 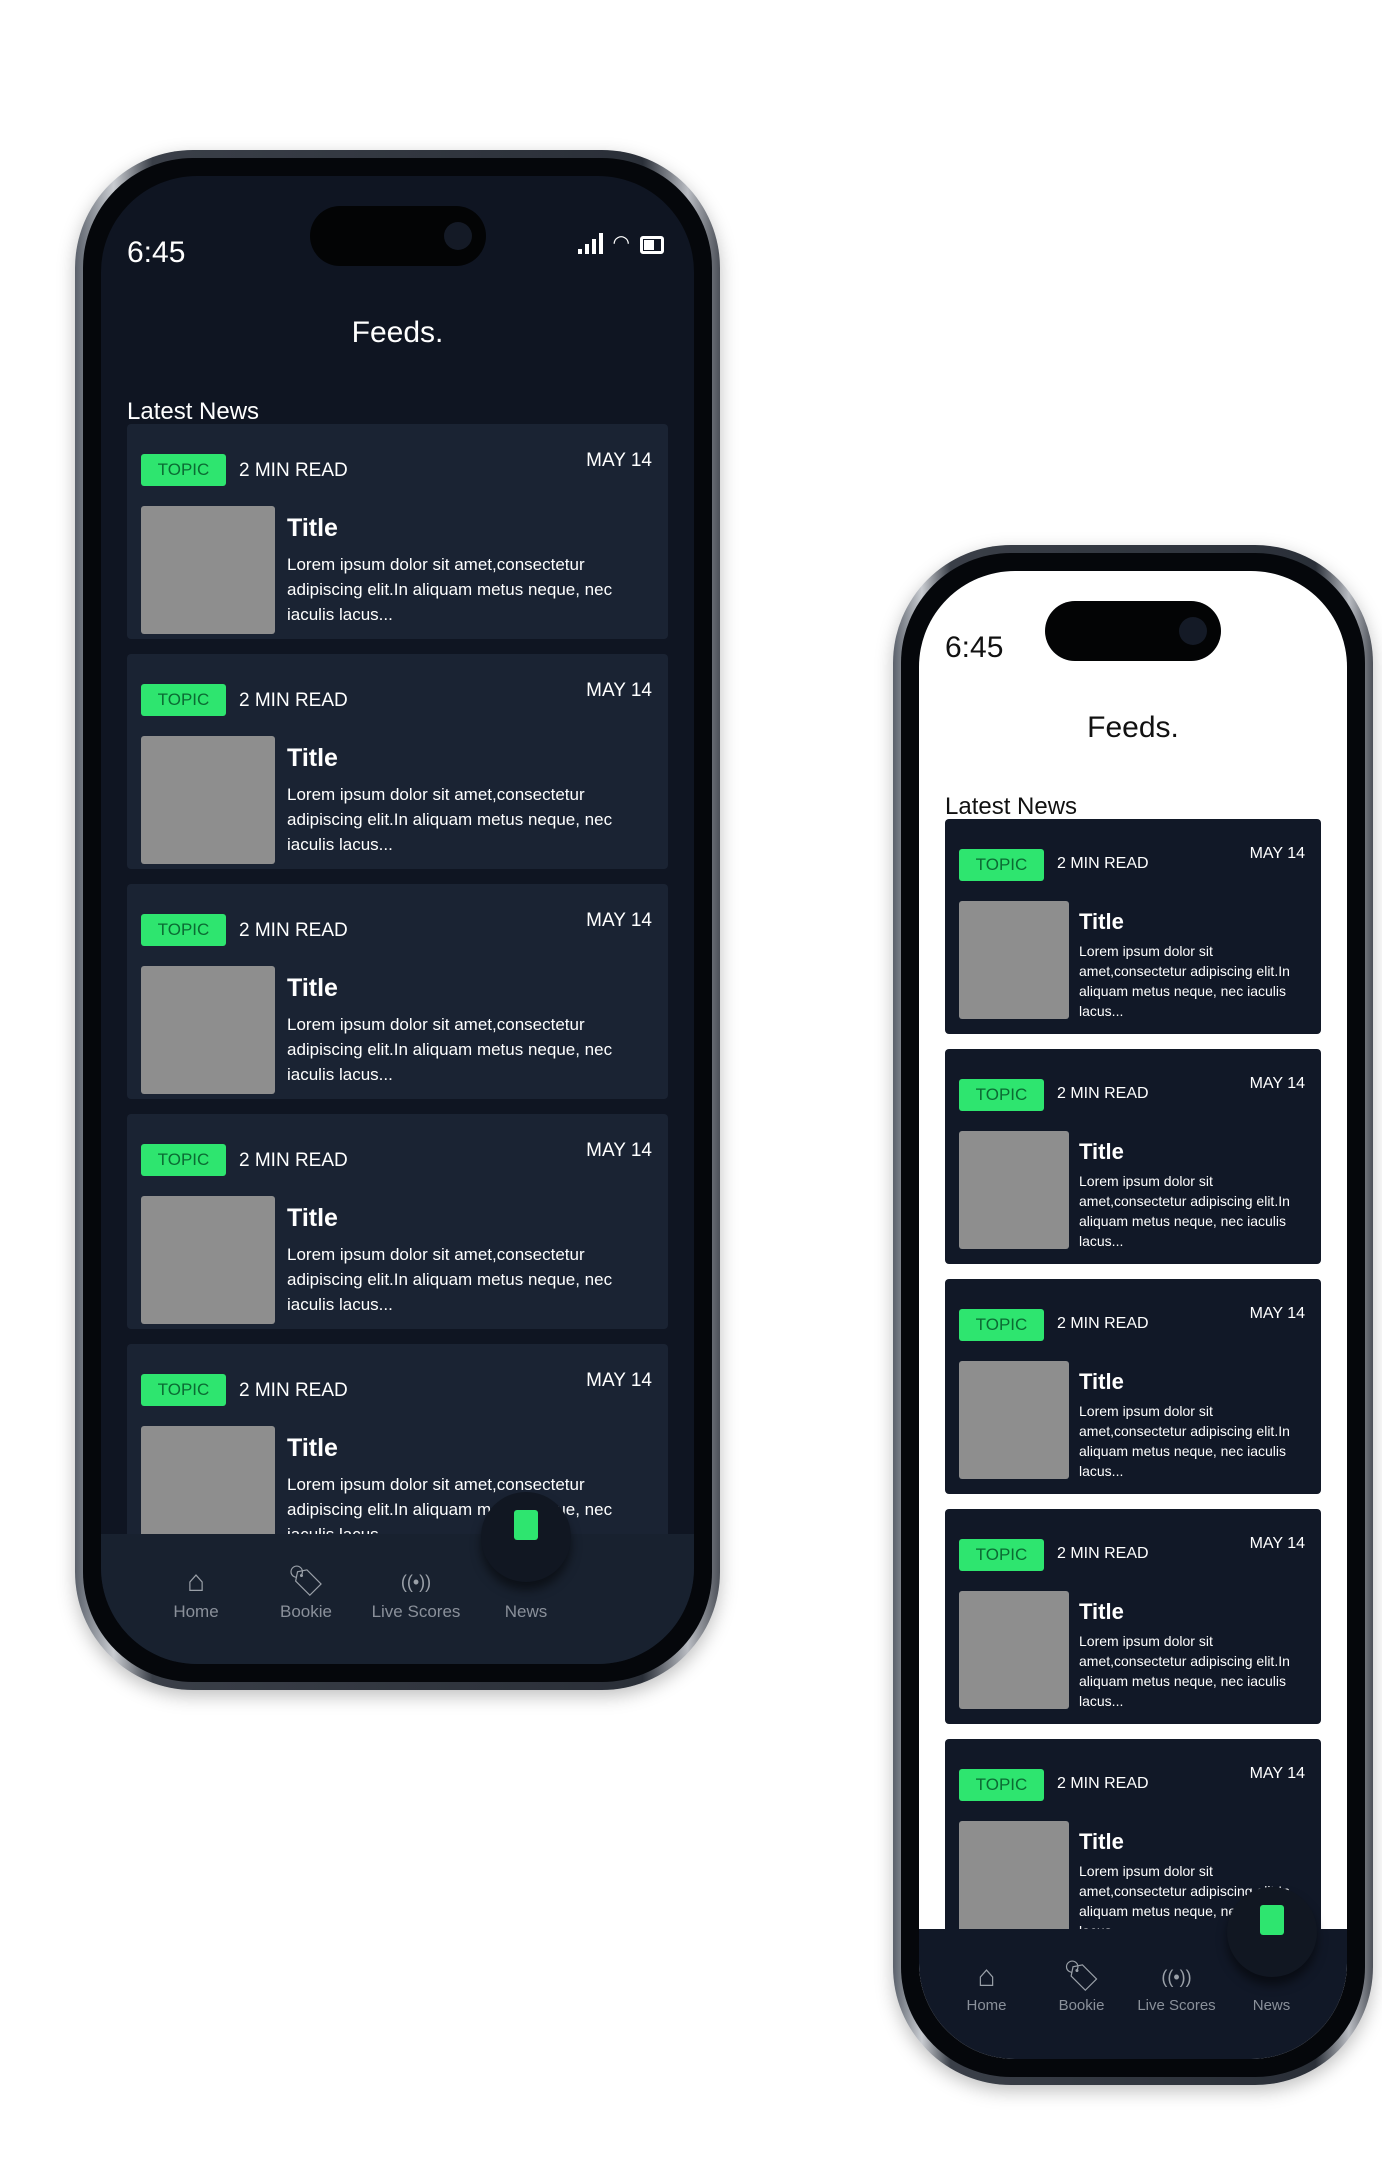 What do you see at coordinates (986, 1976) in the screenshot?
I see `home-icon: ⌂` at bounding box center [986, 1976].